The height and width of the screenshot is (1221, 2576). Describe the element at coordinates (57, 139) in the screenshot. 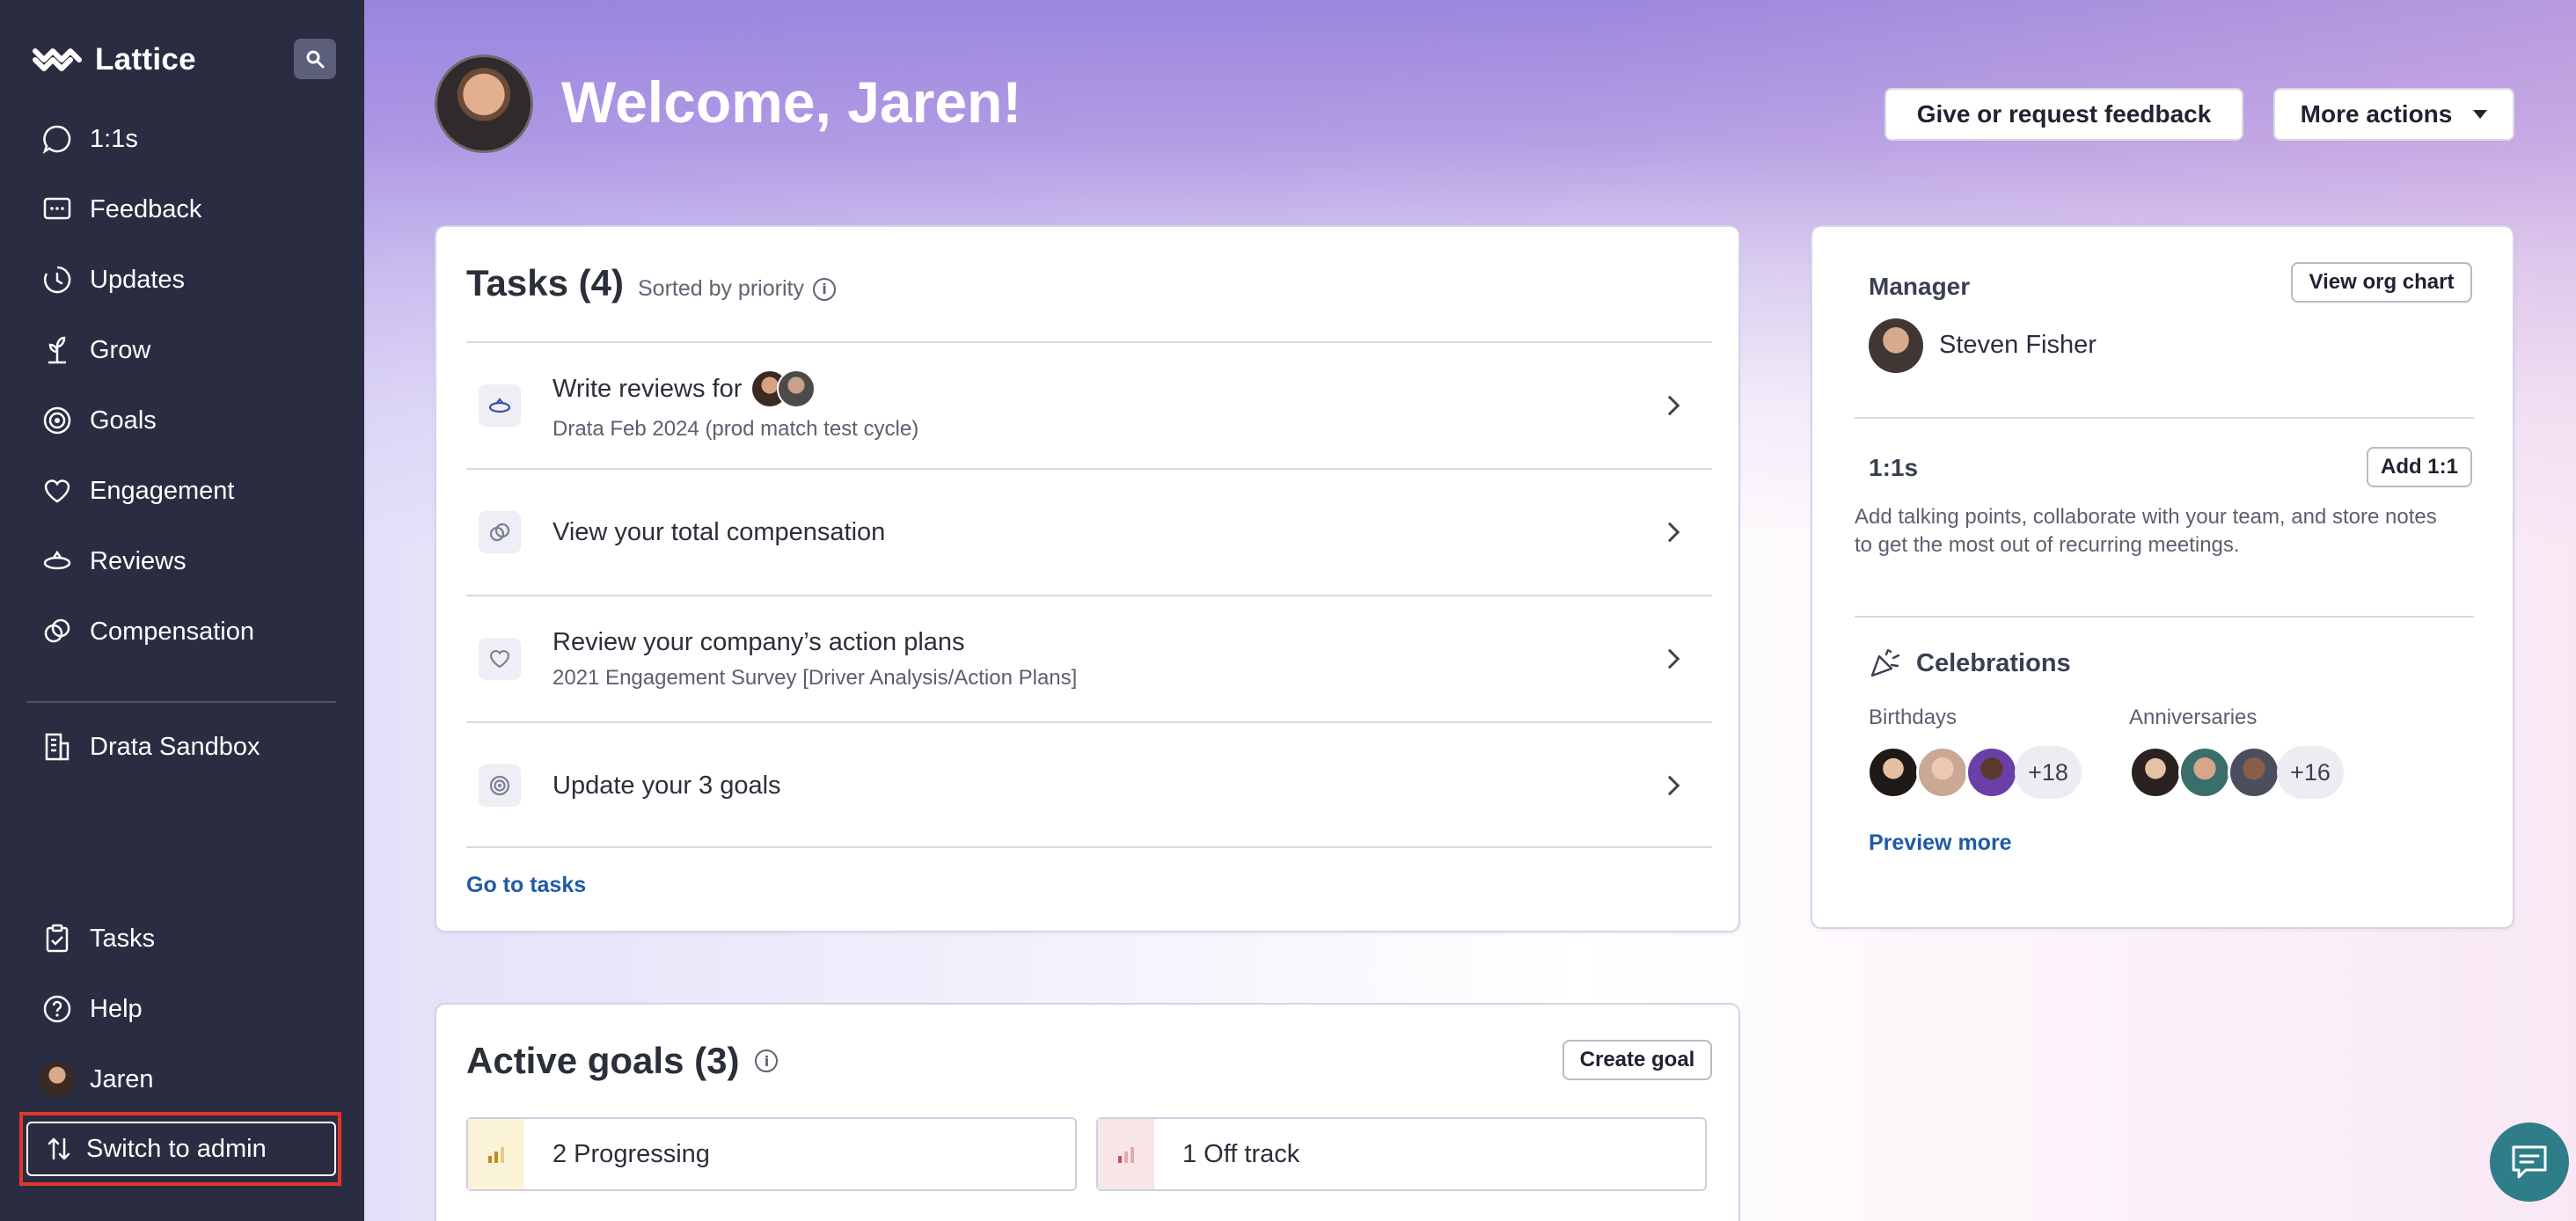

I see `chat-bubble-icon` at that location.